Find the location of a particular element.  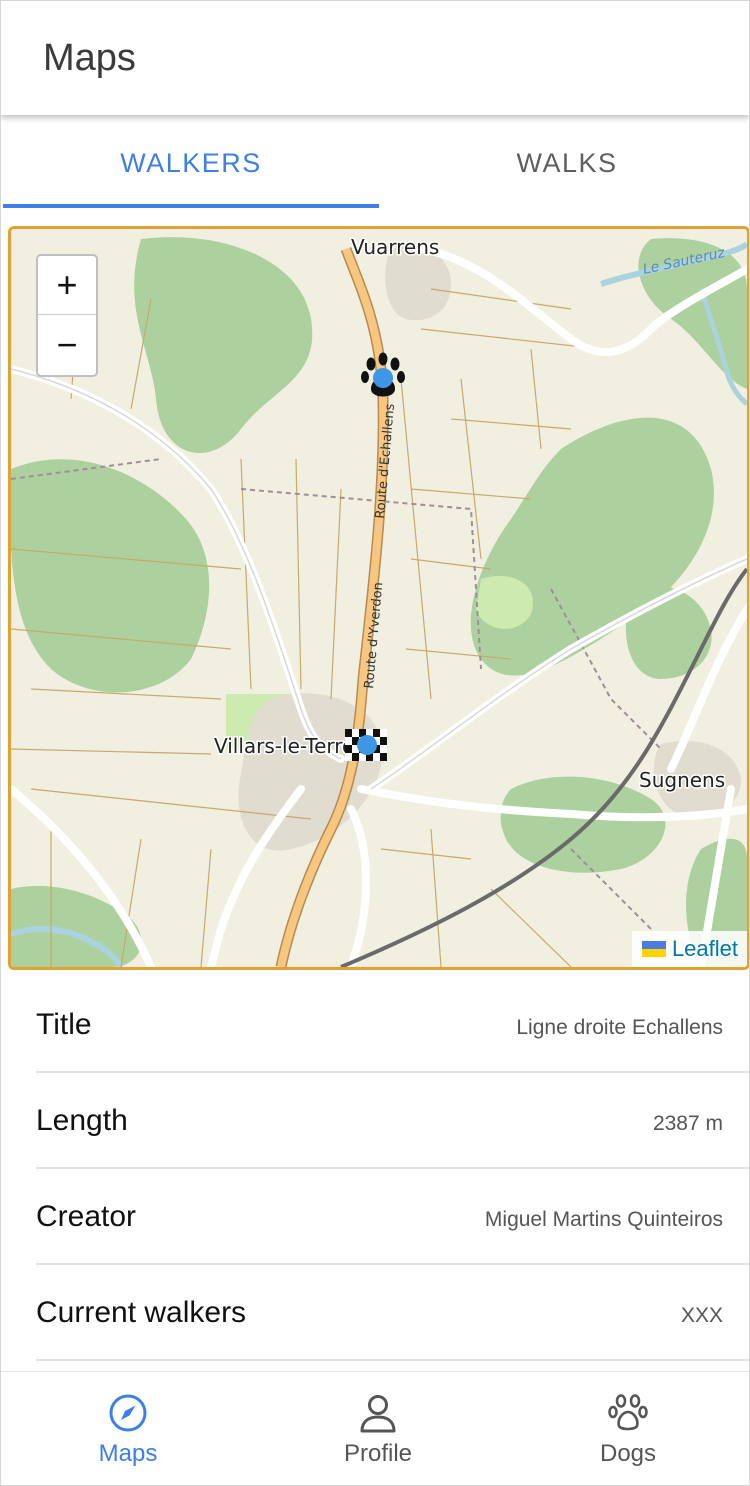

zoom-in-button: + is located at coordinates (67, 285).